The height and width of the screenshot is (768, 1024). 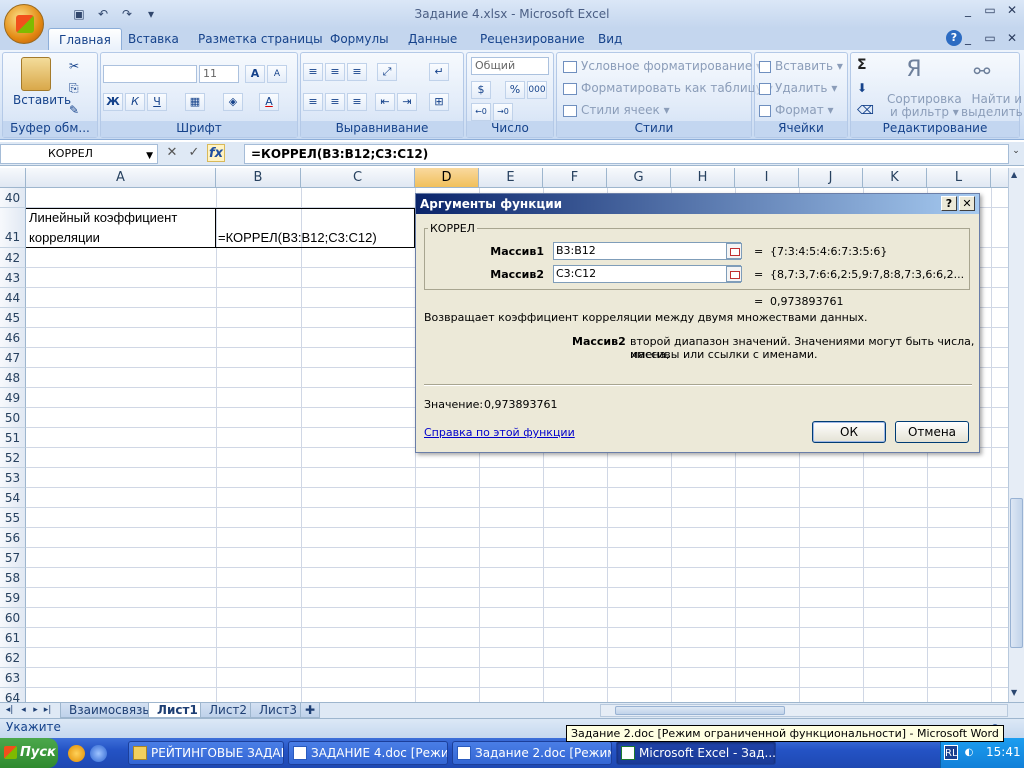 What do you see at coordinates (79, 154) in the screenshot?
I see `name-box: КОРРЕЛ ▼` at bounding box center [79, 154].